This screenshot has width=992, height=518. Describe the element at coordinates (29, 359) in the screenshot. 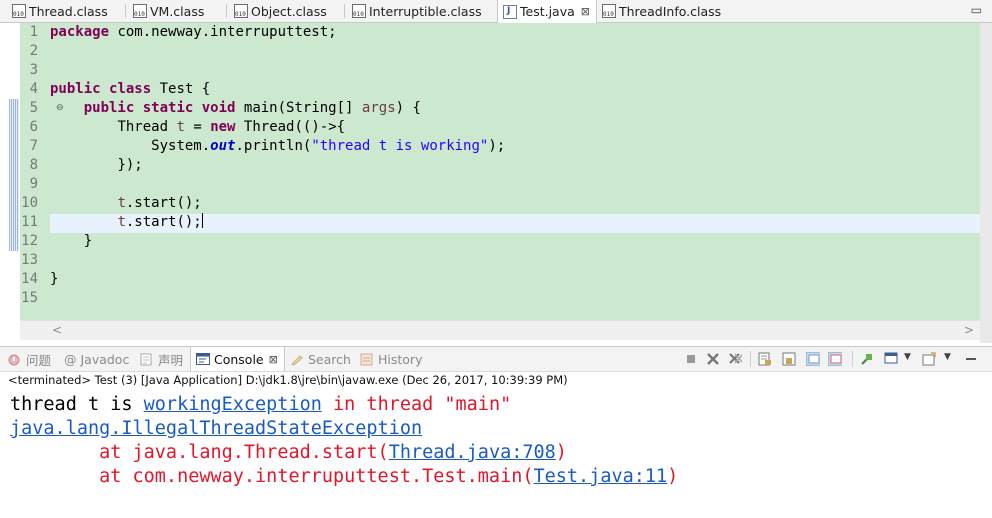

I see `tab-problems: 问题` at that location.